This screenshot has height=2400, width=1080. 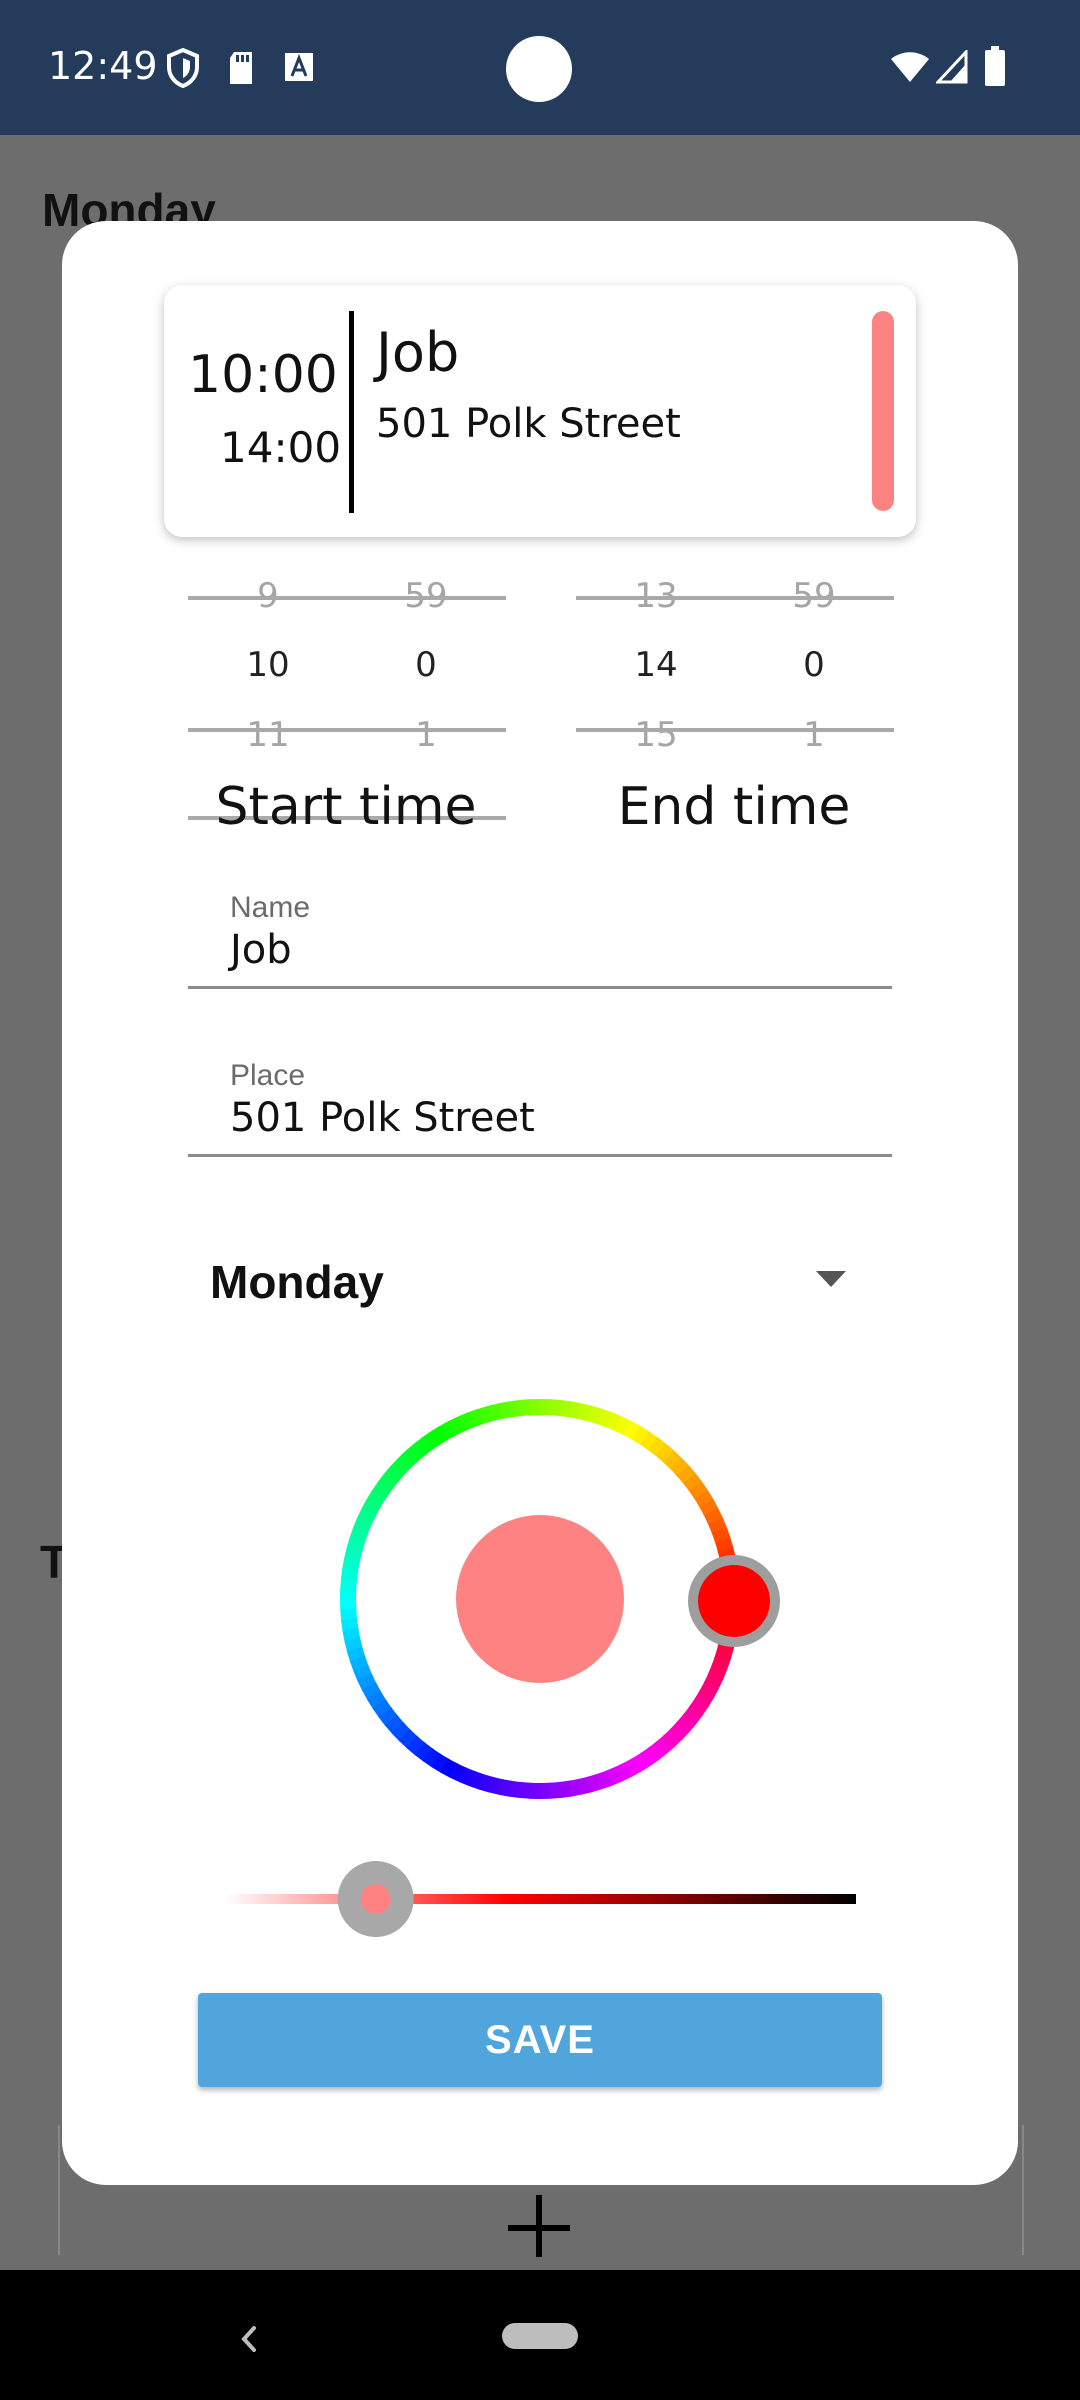 I want to click on preview-divider, so click(x=351, y=412).